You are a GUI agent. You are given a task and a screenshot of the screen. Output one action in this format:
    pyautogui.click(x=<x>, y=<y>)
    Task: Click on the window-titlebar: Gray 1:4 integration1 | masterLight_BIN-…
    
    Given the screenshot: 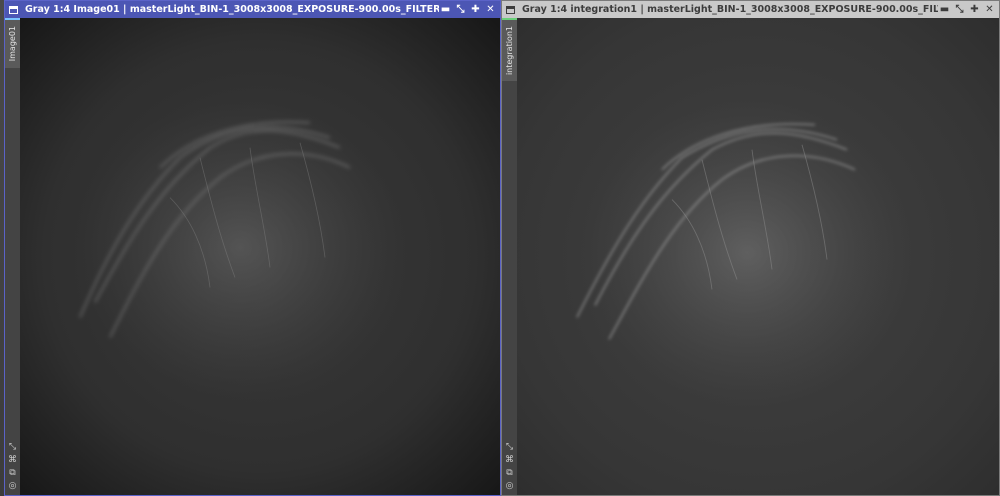 What is the action you would take?
    pyautogui.click(x=750, y=9)
    